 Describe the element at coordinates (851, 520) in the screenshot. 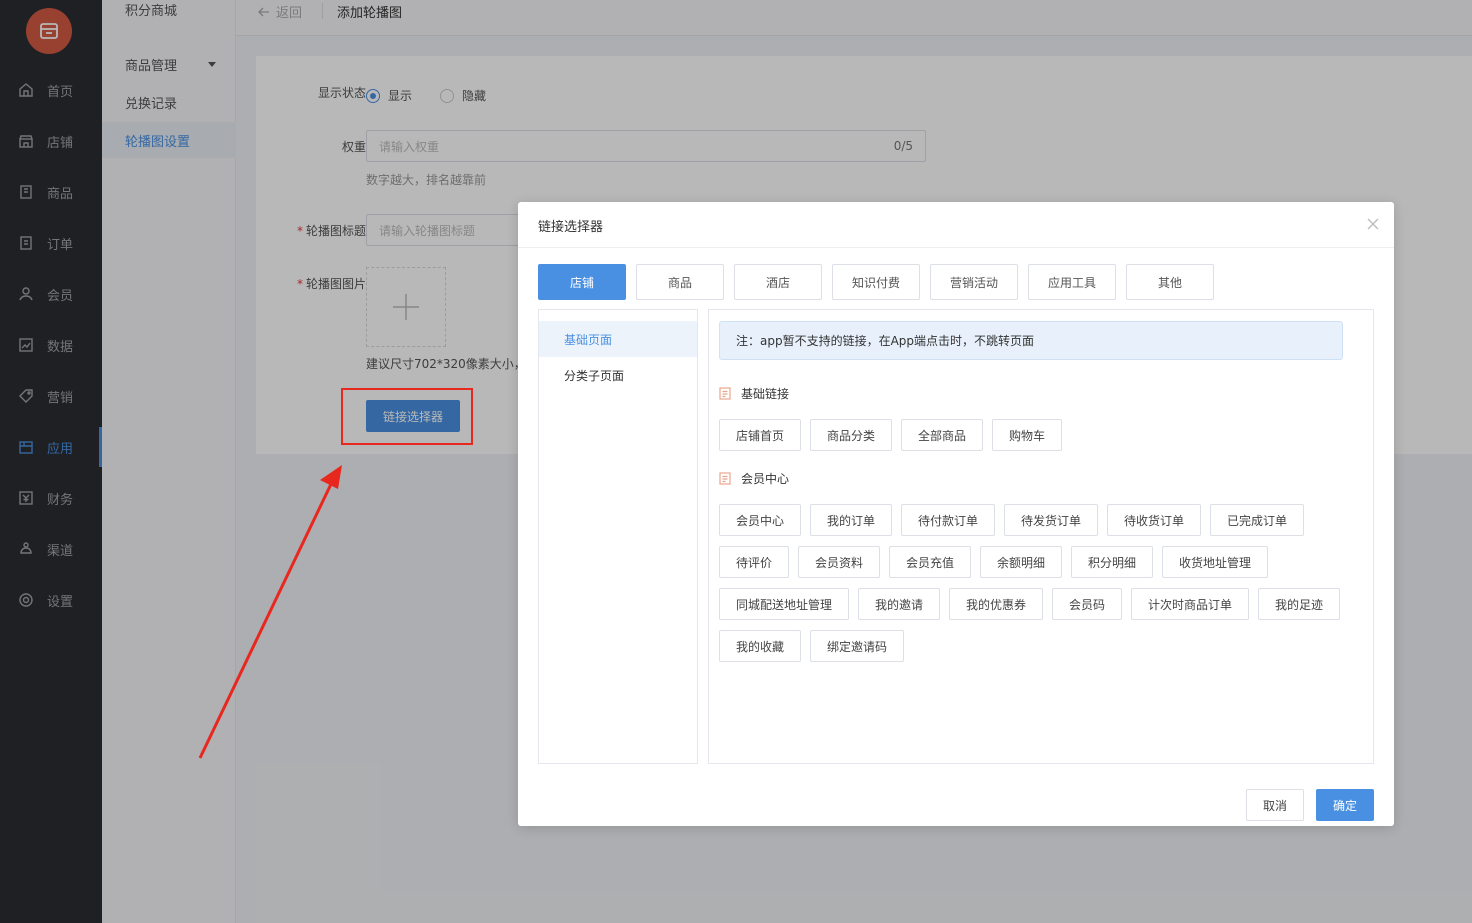

I see `link-chip: 我的订单` at that location.